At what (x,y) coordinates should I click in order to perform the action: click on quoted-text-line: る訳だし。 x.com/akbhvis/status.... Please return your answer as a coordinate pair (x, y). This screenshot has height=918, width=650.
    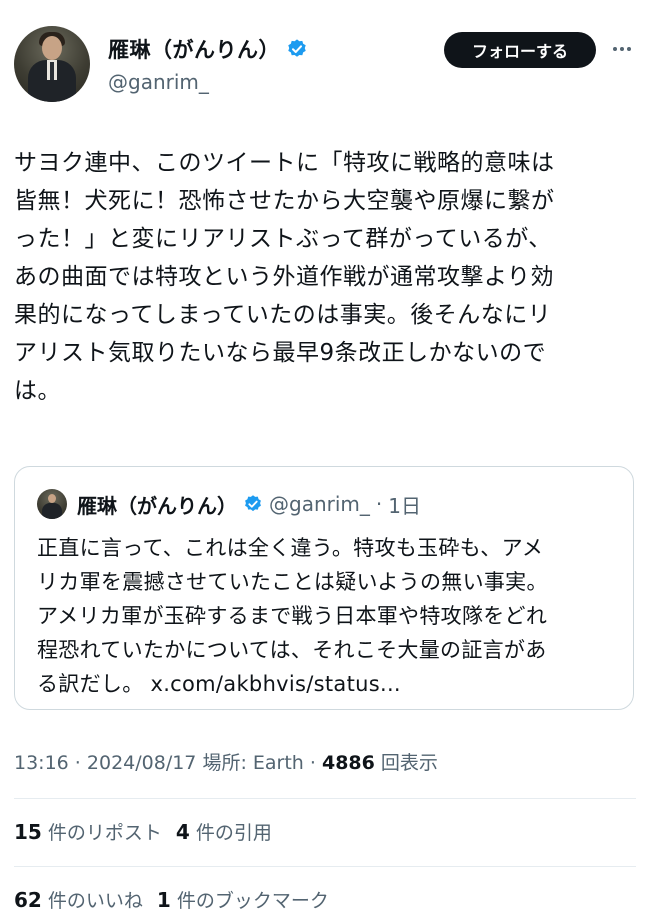
    Looking at the image, I should click on (219, 684).